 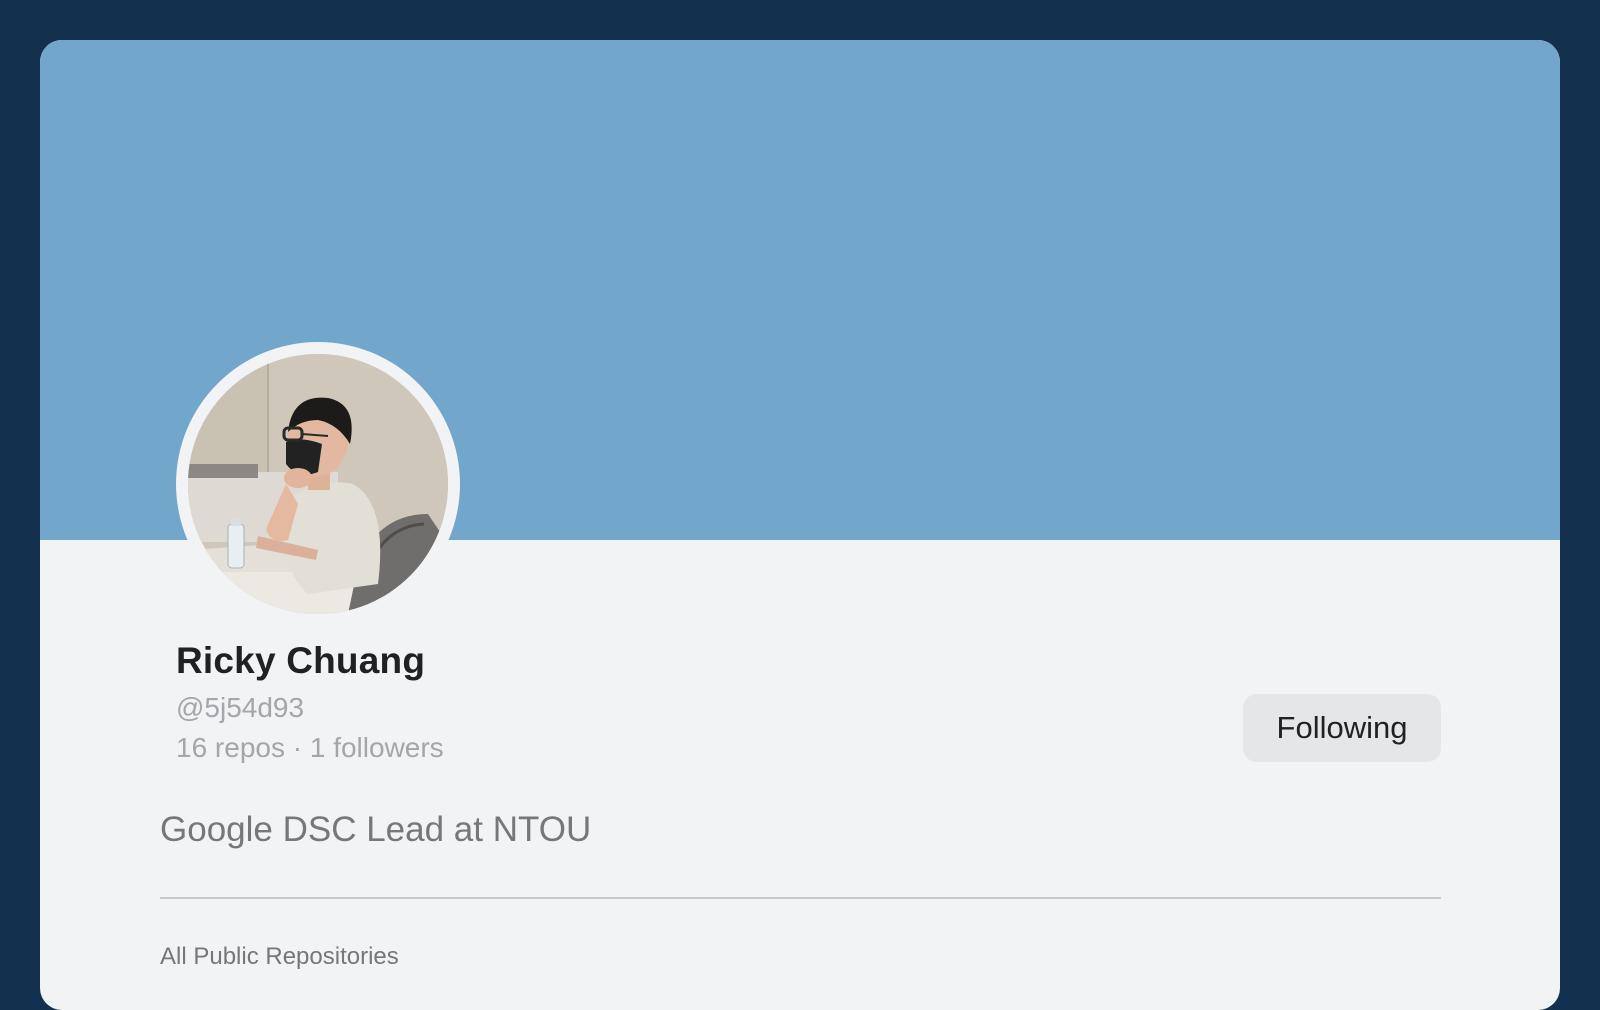 I want to click on section-divider, so click(x=800, y=898).